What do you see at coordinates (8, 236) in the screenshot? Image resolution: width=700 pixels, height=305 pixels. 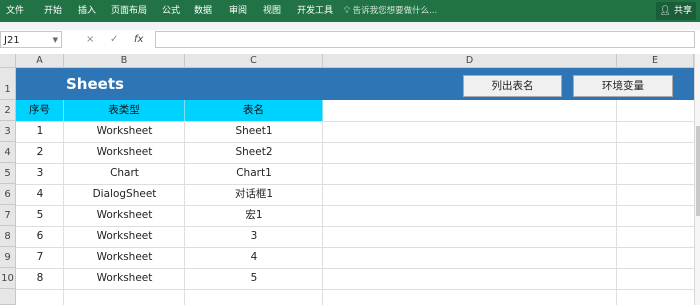 I see `row-header-8: 8` at bounding box center [8, 236].